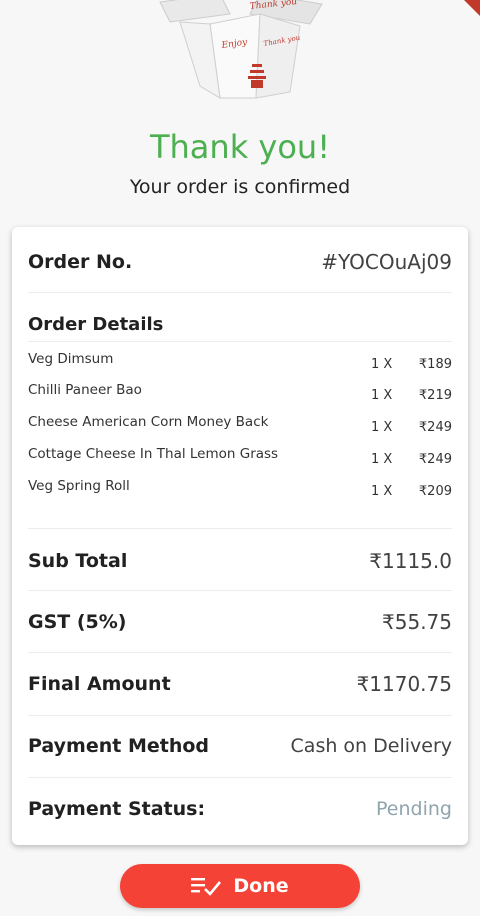  What do you see at coordinates (240, 262) in the screenshot?
I see `order-number-row: Order No. #YOCOuAj09` at bounding box center [240, 262].